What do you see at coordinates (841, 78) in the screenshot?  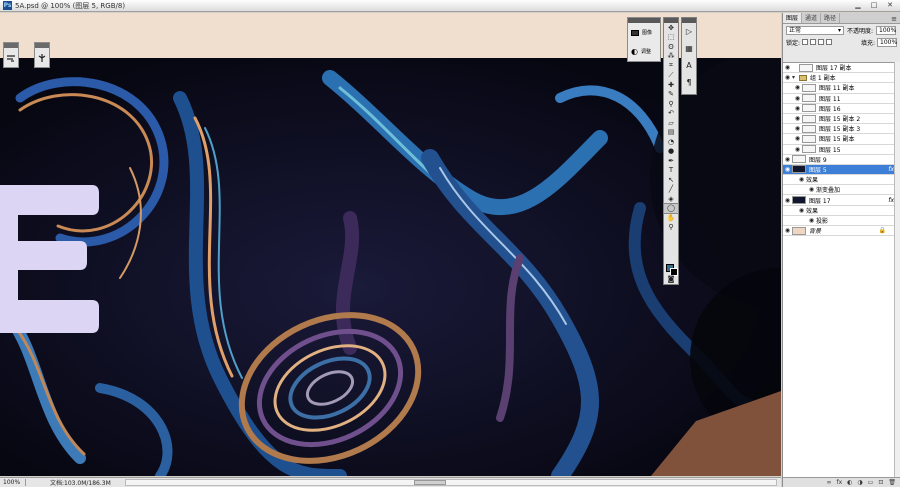 I see `group-row: ◉ ▾ 组 1 副本` at bounding box center [841, 78].